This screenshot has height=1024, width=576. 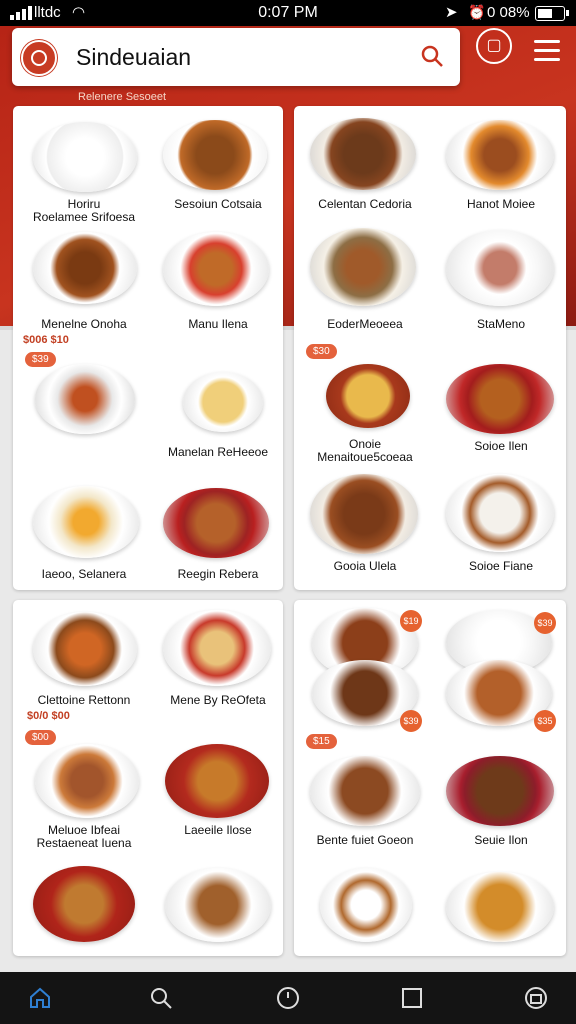 I want to click on hamburger-icon, so click(x=547, y=51).